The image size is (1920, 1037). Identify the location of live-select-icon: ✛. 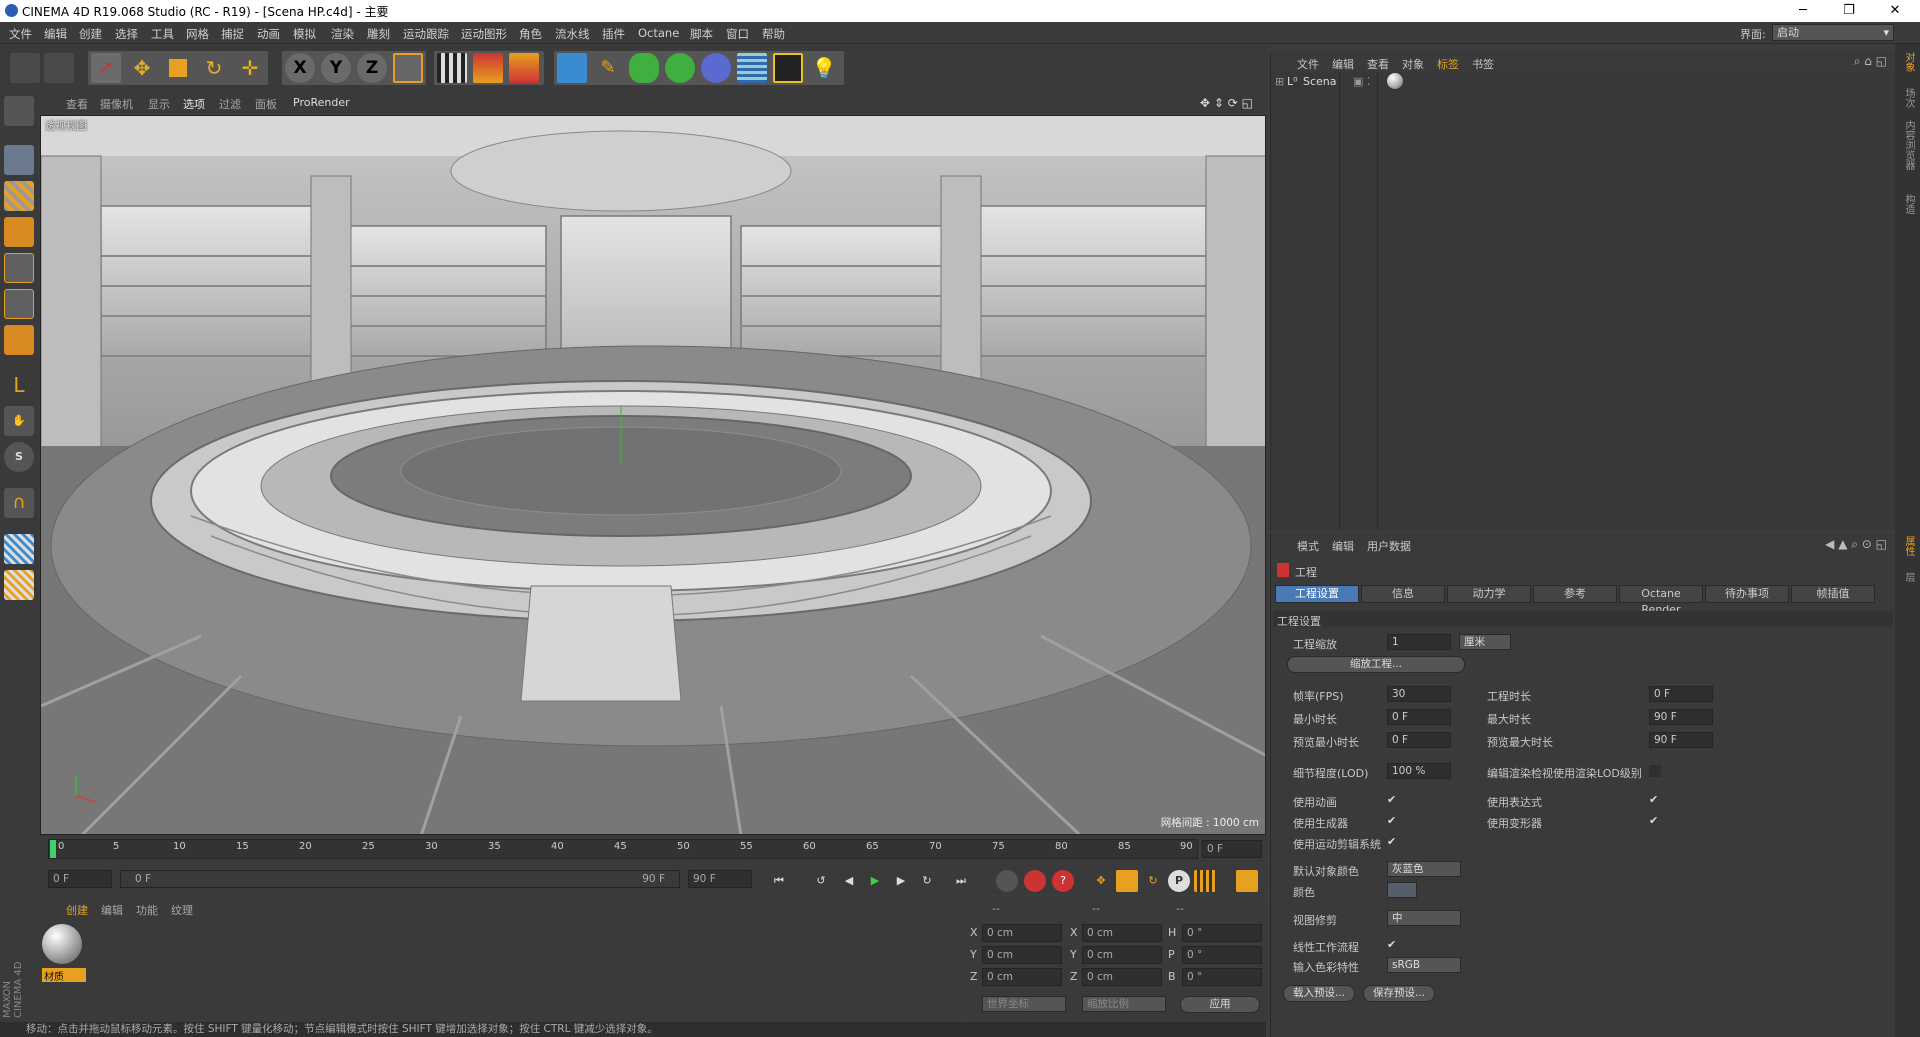
(250, 68).